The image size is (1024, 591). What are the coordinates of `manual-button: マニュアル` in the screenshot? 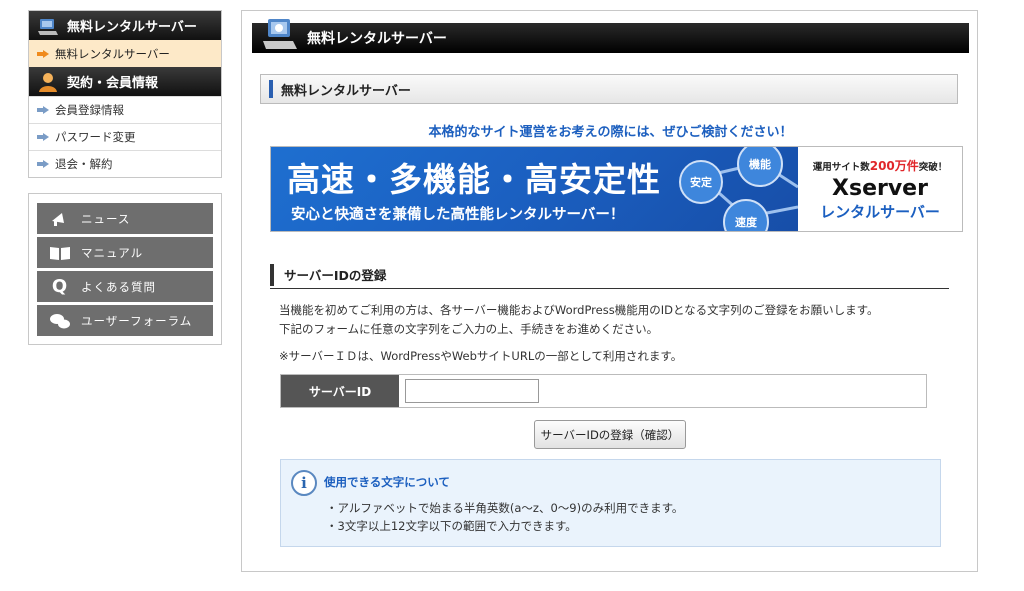 It's located at (125, 252).